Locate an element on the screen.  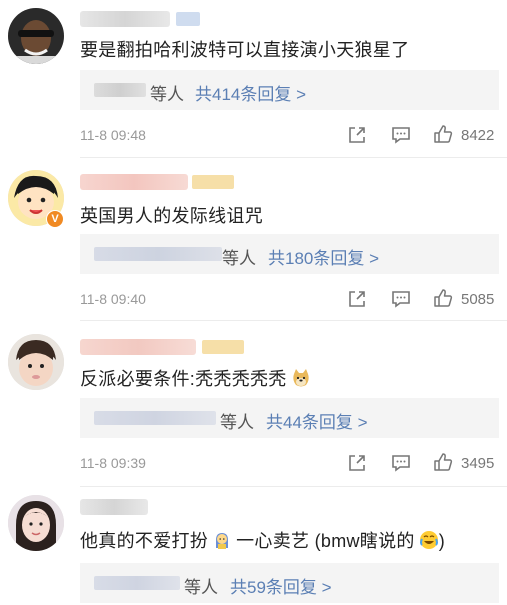
reply-preview: 等人 共414条回复 > is located at coordinates (289, 90).